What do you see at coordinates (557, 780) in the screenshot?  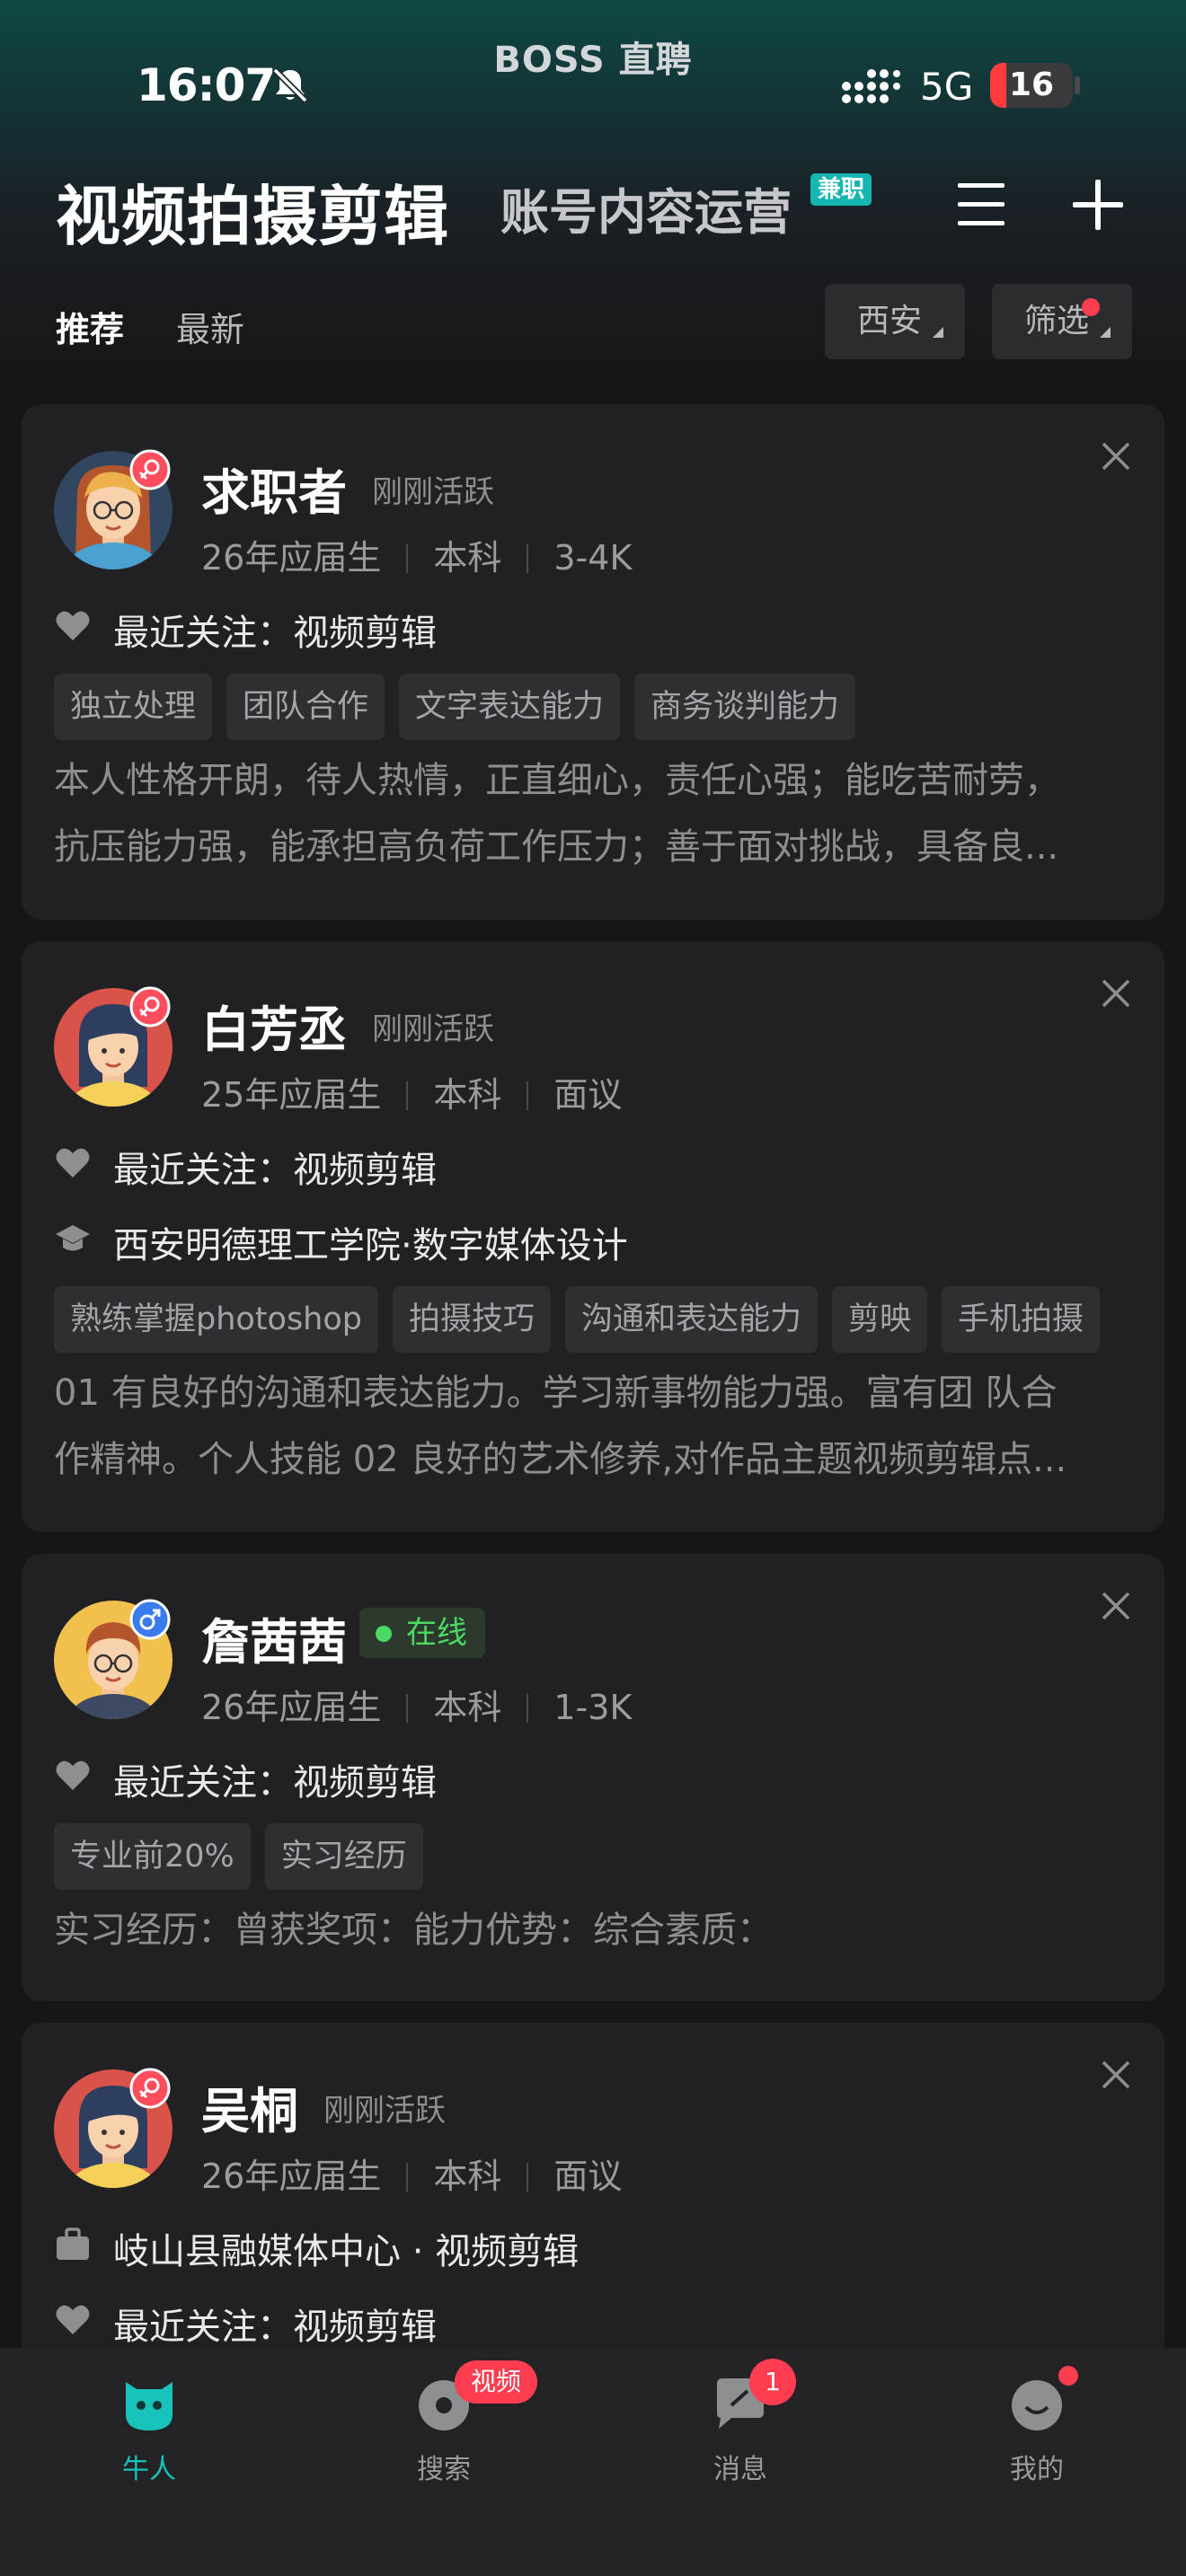 I see `description-line: 本人性格开朗，待人热情，正直细心，责任心强；能吃苦耐劳，` at bounding box center [557, 780].